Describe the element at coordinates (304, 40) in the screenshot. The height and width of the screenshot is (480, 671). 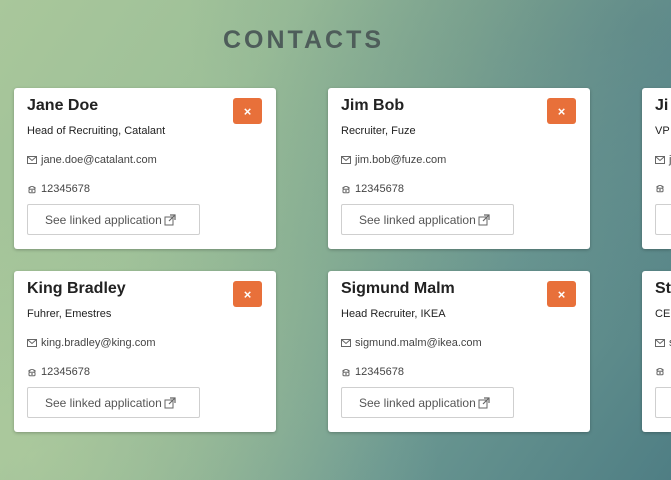
I see `page-title: CONTACTS` at that location.